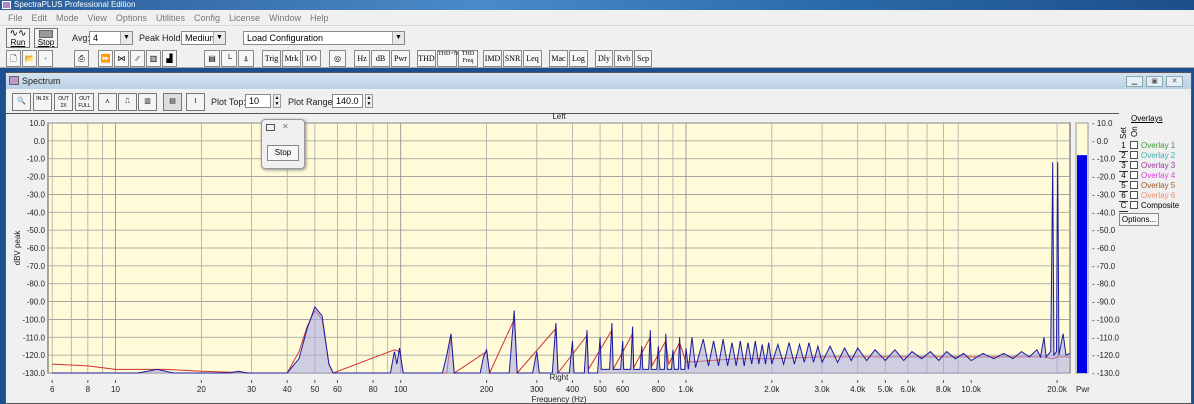 The width and height of the screenshot is (1194, 404). Describe the element at coordinates (1104, 248) in the screenshot. I see `power-bar-tick-label: - -60.0` at that location.